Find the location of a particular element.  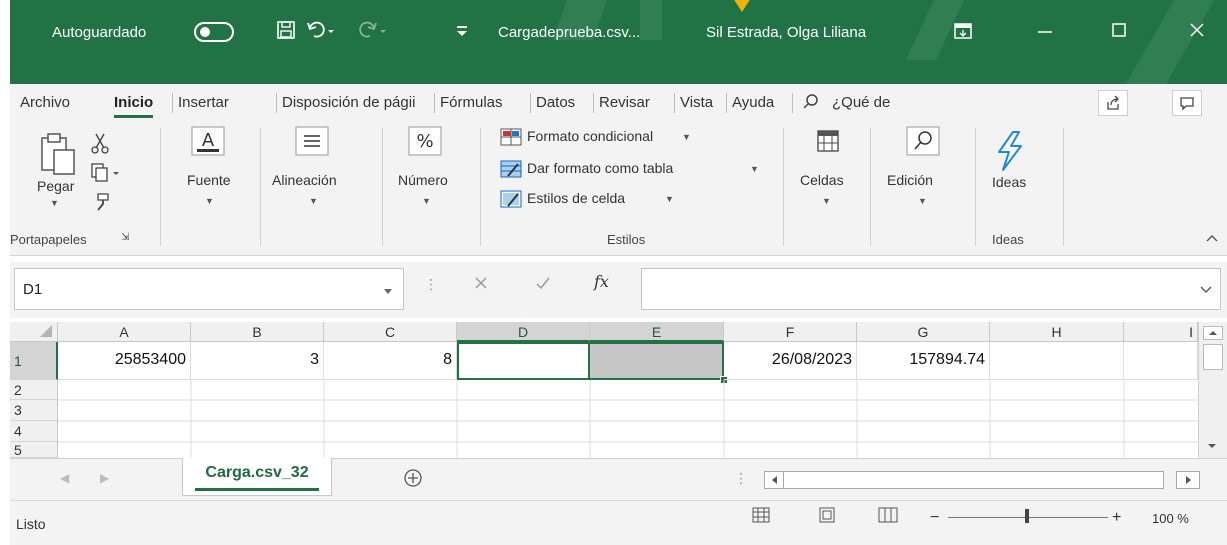

tab-datos: Datos is located at coordinates (555, 102).